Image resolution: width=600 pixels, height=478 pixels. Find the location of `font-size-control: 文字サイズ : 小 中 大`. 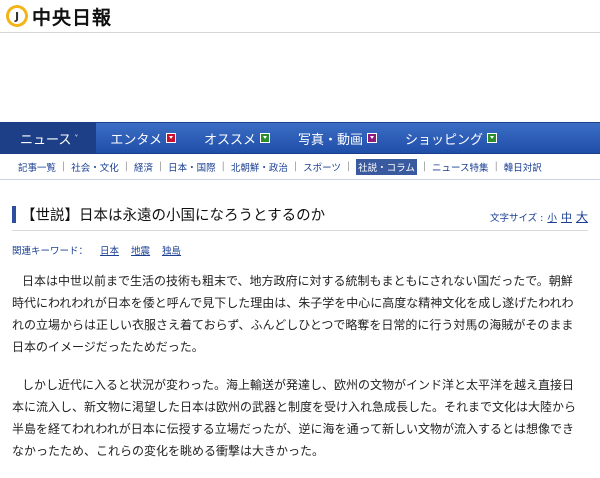

font-size-control: 文字サイズ : 小 中 大 is located at coordinates (539, 216).